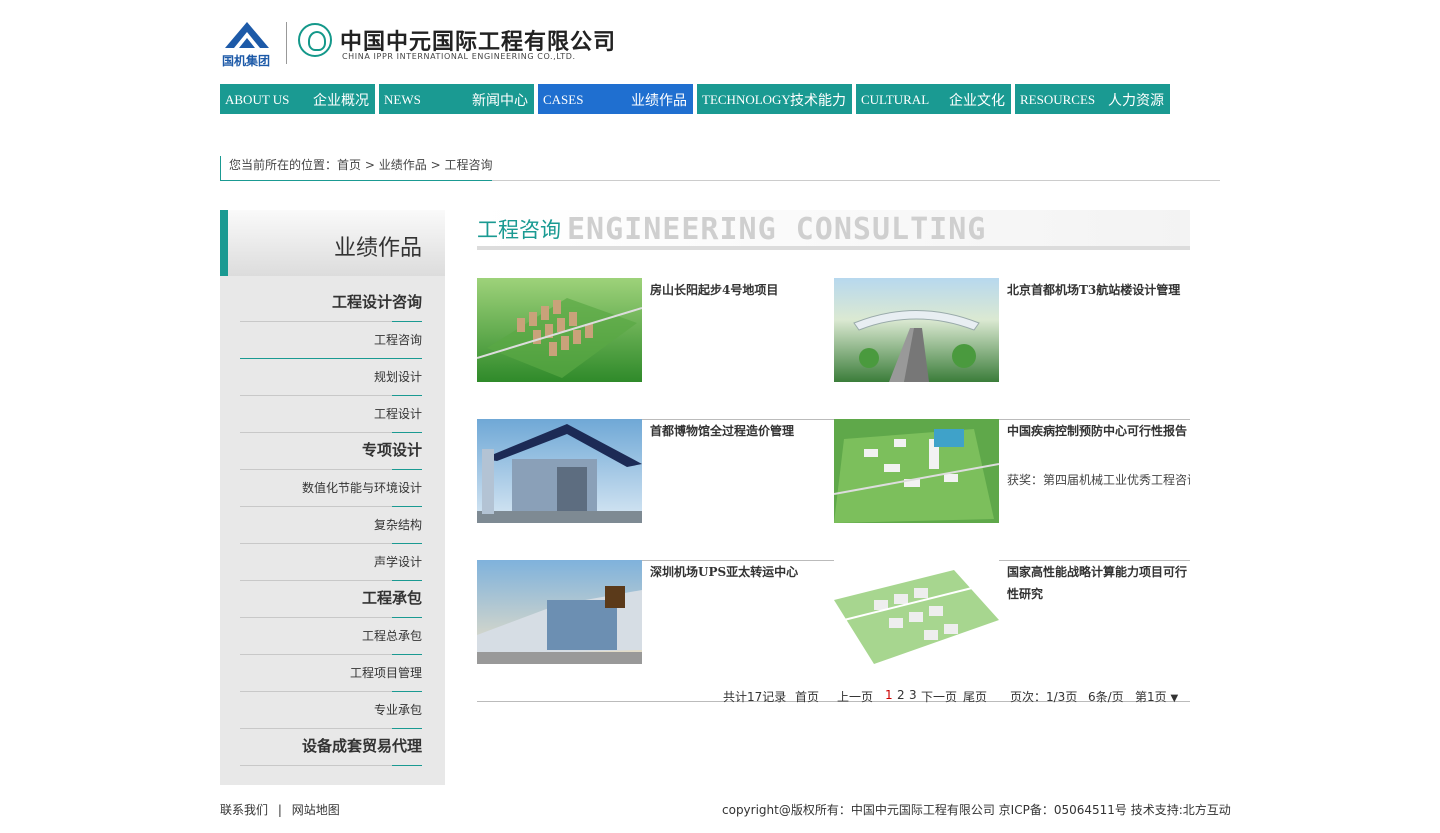  Describe the element at coordinates (331, 377) in the screenshot. I see `sidebar-item: 规划设计` at that location.